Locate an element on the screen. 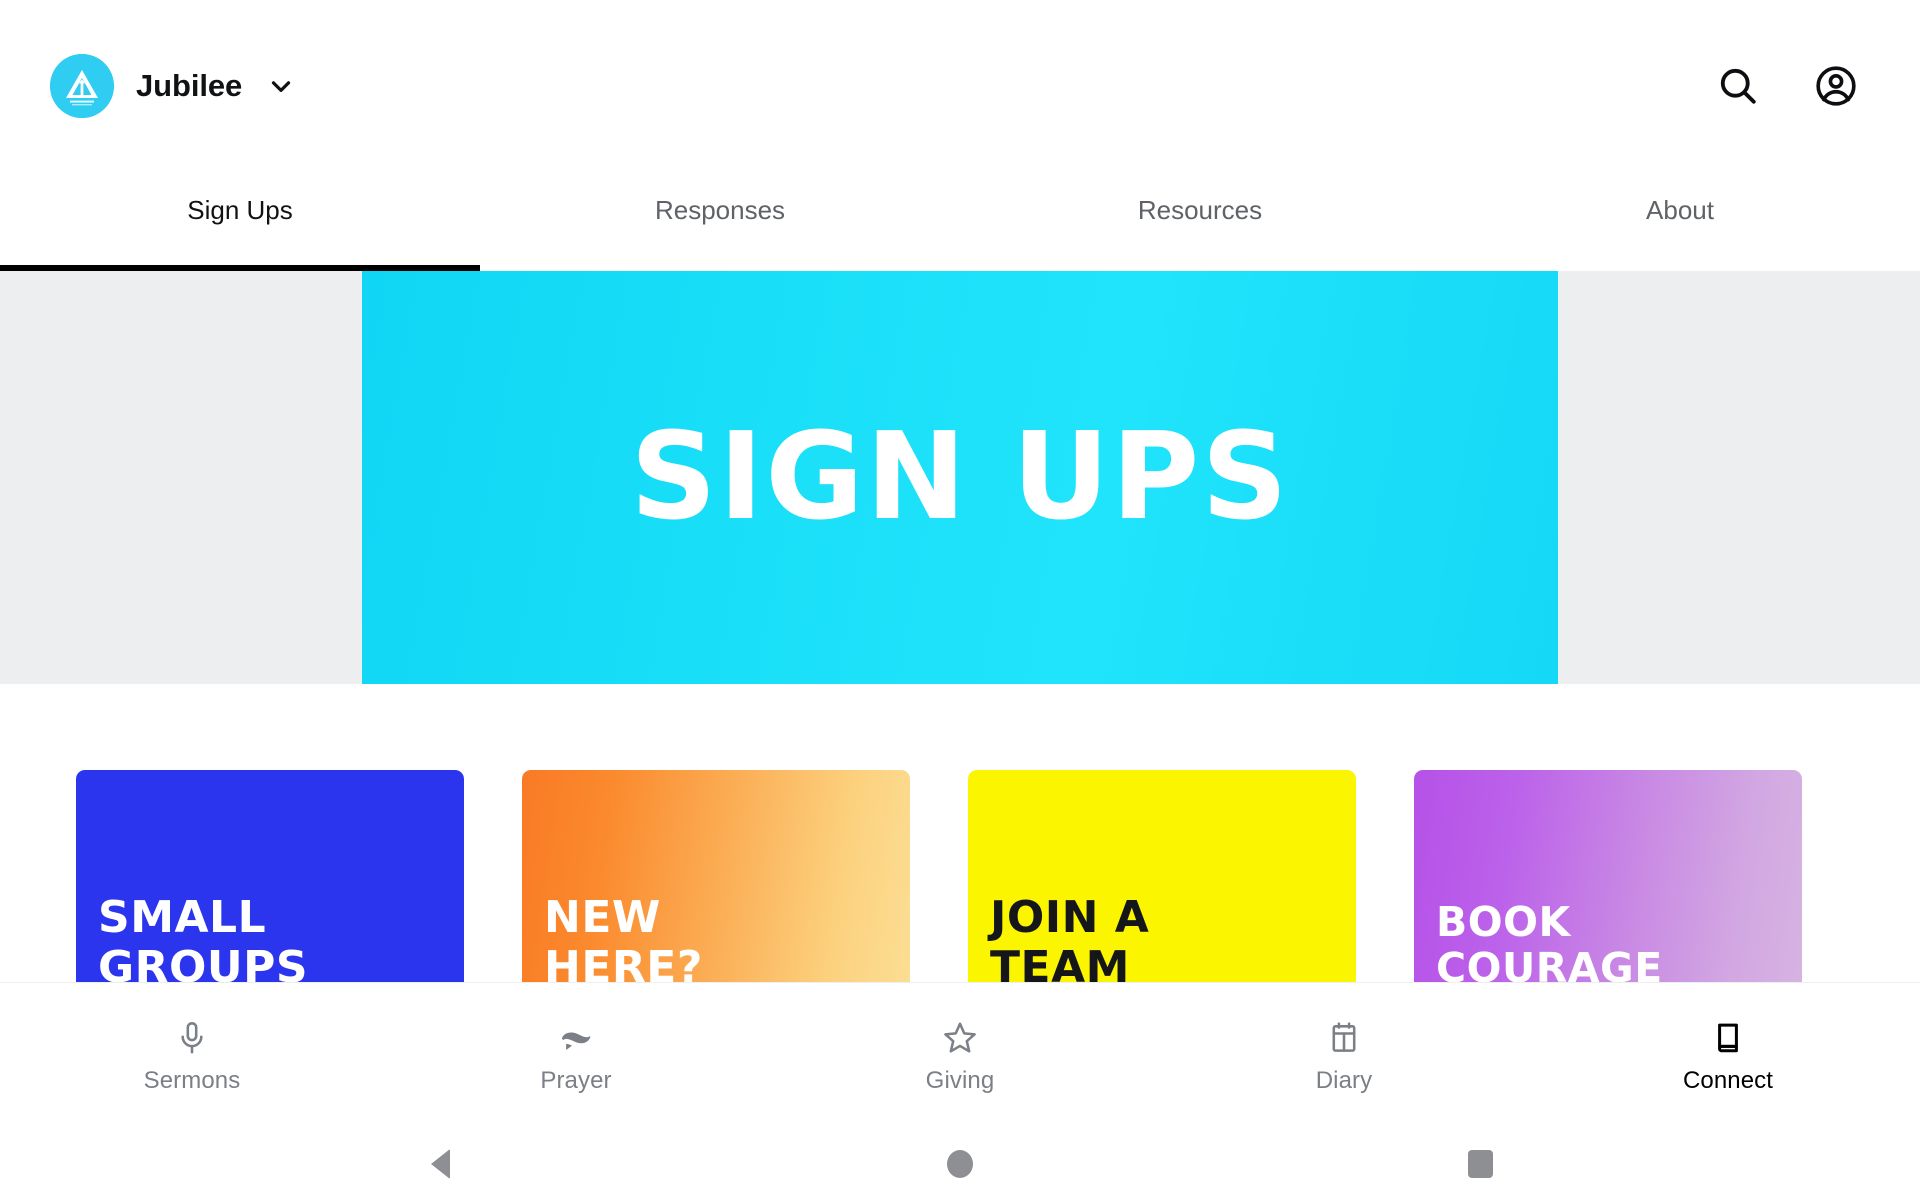 This screenshot has height=1200, width=1920. tab-responses: Responses is located at coordinates (720, 221).